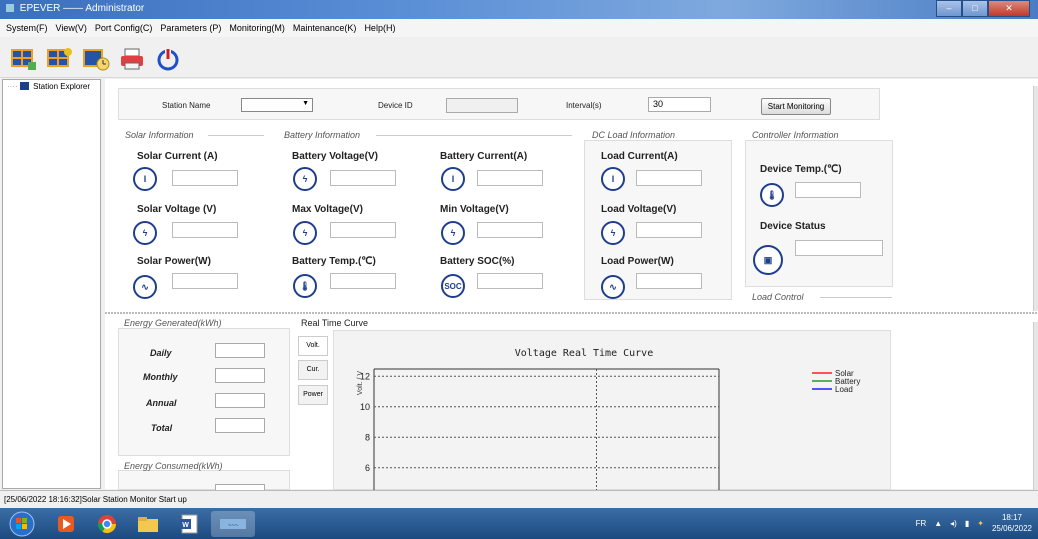 This screenshot has height=539, width=1038. What do you see at coordinates (313, 370) in the screenshot?
I see `tab-cur: Cur.` at bounding box center [313, 370].